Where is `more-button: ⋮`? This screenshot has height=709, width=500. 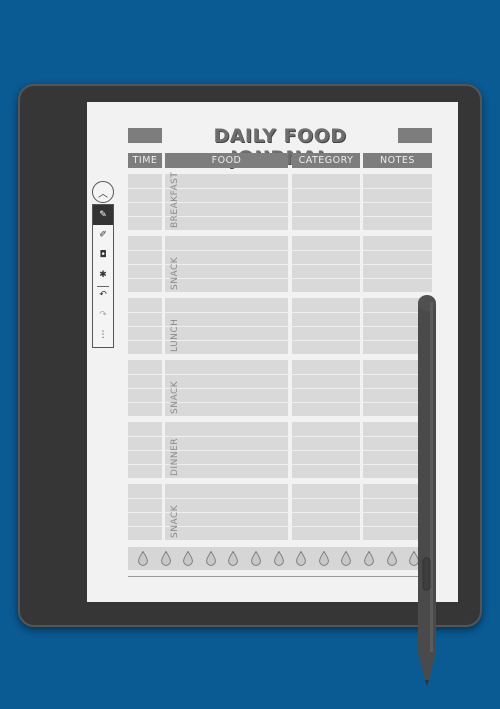
more-button: ⋮ is located at coordinates (103, 335).